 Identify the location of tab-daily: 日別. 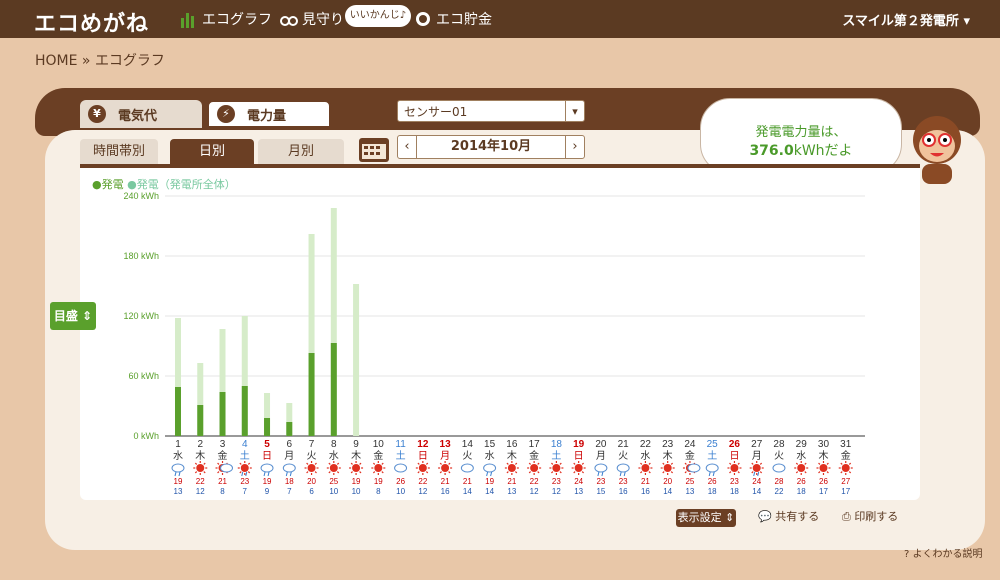
(212, 152).